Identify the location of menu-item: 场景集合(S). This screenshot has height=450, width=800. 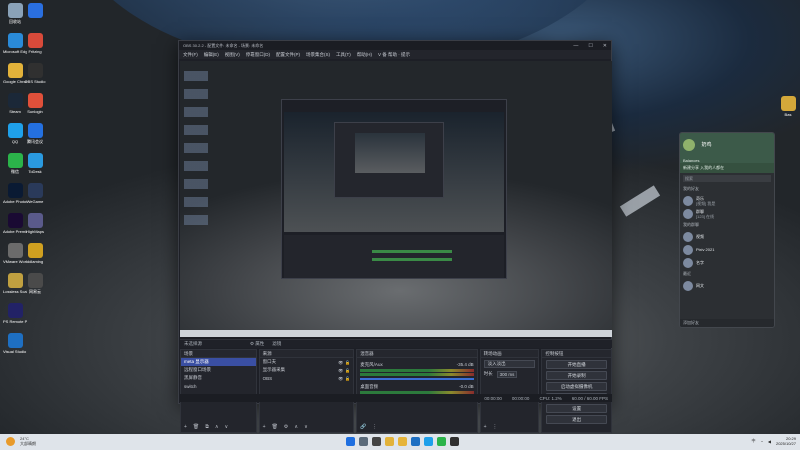
(318, 55).